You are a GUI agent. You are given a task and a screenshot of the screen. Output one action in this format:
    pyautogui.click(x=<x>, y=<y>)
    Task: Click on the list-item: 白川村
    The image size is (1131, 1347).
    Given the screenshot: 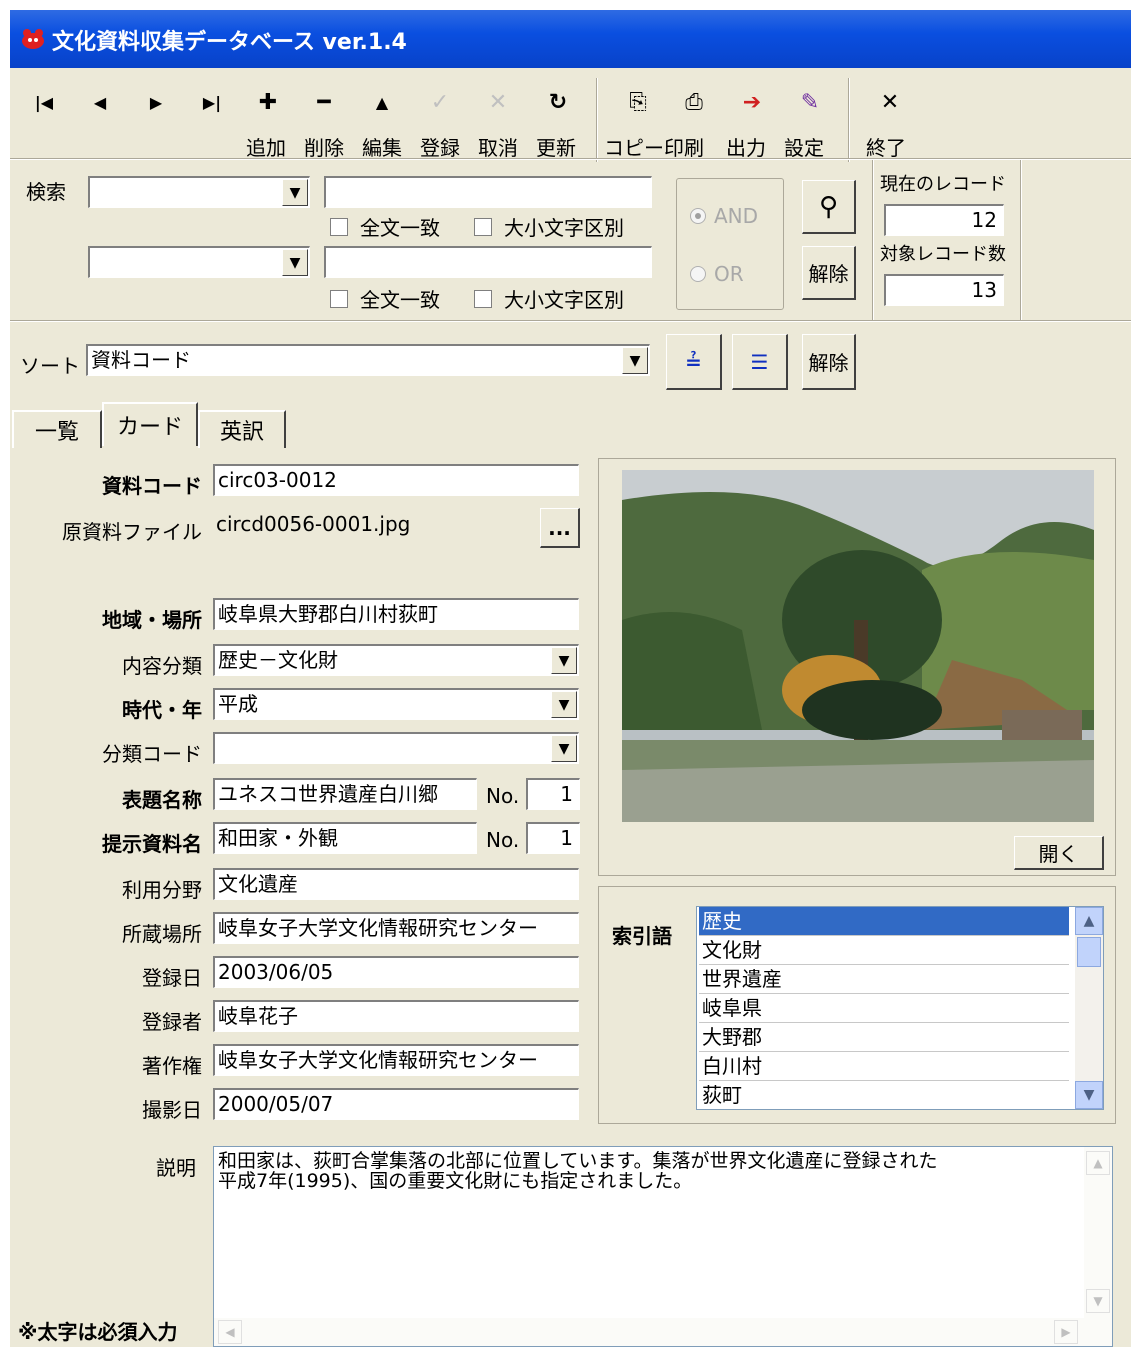 What is the action you would take?
    pyautogui.click(x=884, y=1066)
    